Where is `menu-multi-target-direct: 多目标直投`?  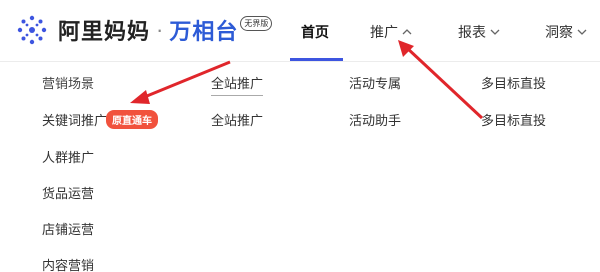 menu-multi-target-direct: 多目标直投 is located at coordinates (513, 119).